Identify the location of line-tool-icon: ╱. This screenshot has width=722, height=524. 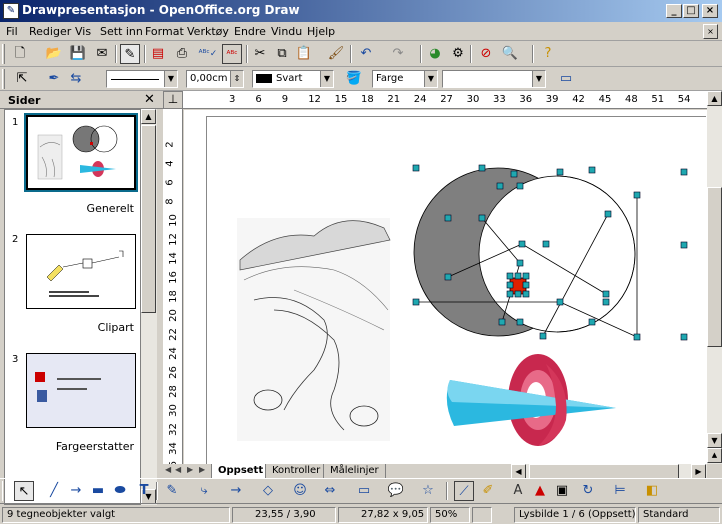
(54, 491).